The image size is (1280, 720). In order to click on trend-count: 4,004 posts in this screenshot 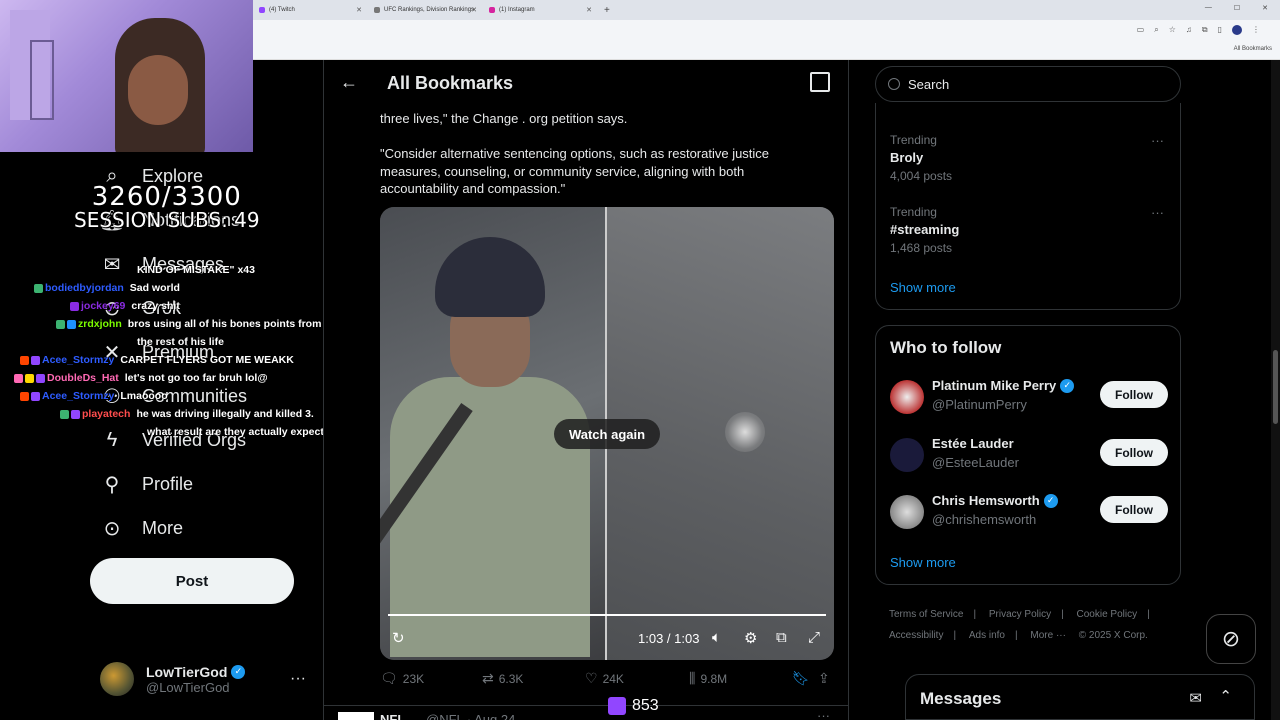, I will do `click(921, 176)`.